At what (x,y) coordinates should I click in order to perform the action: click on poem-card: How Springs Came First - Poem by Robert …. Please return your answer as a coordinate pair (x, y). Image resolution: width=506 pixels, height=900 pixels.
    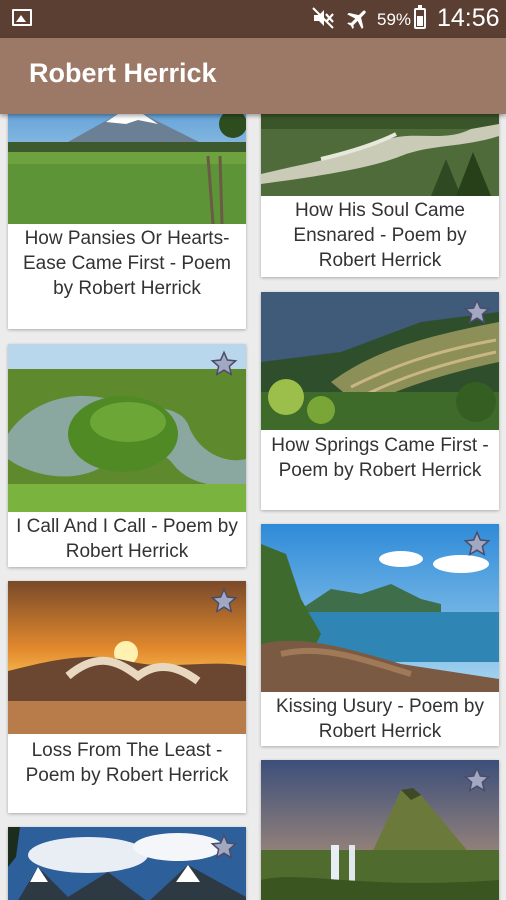
    Looking at the image, I should click on (380, 401).